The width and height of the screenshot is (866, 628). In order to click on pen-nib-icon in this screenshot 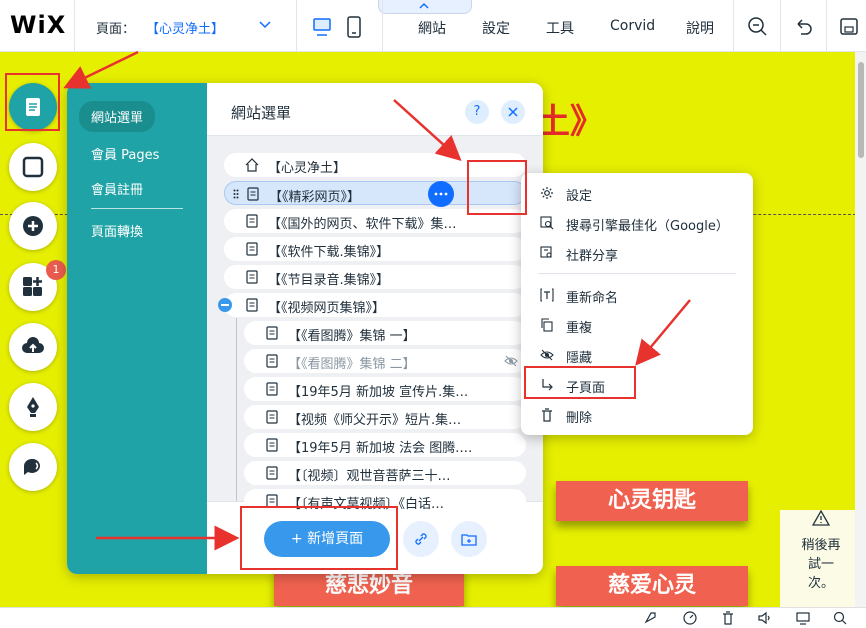, I will do `click(33, 407)`.